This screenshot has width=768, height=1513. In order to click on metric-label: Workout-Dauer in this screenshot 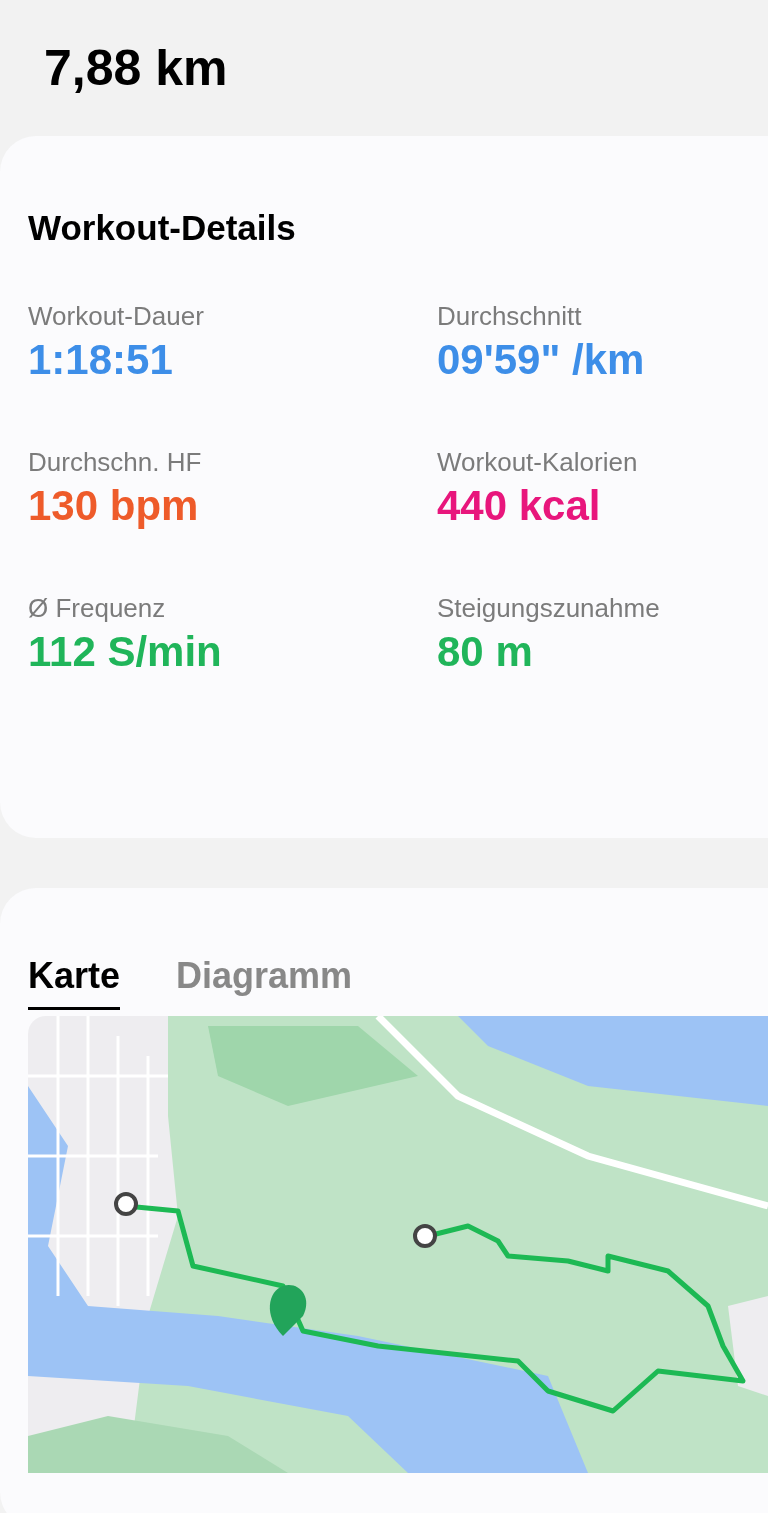, I will do `click(116, 316)`.